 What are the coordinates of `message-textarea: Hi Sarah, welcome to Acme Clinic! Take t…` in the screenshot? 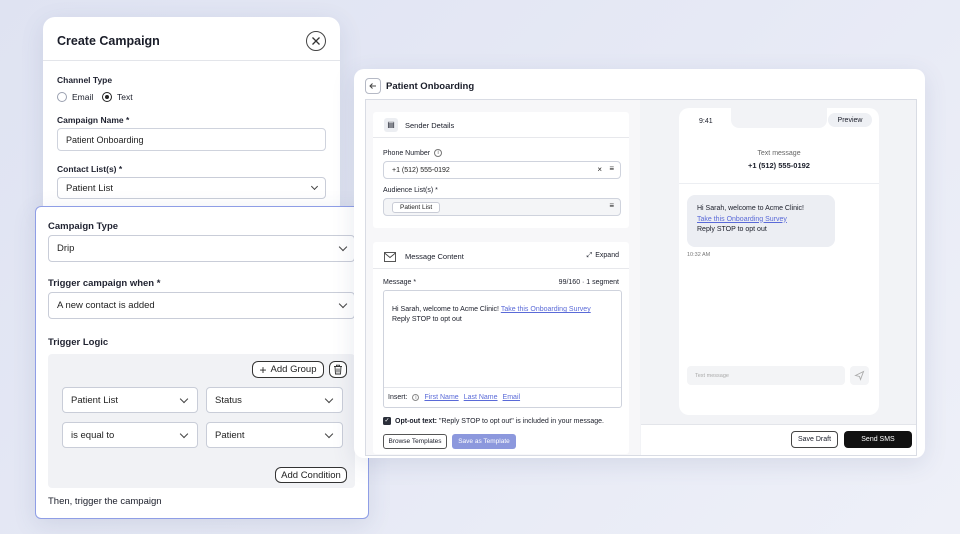 It's located at (502, 349).